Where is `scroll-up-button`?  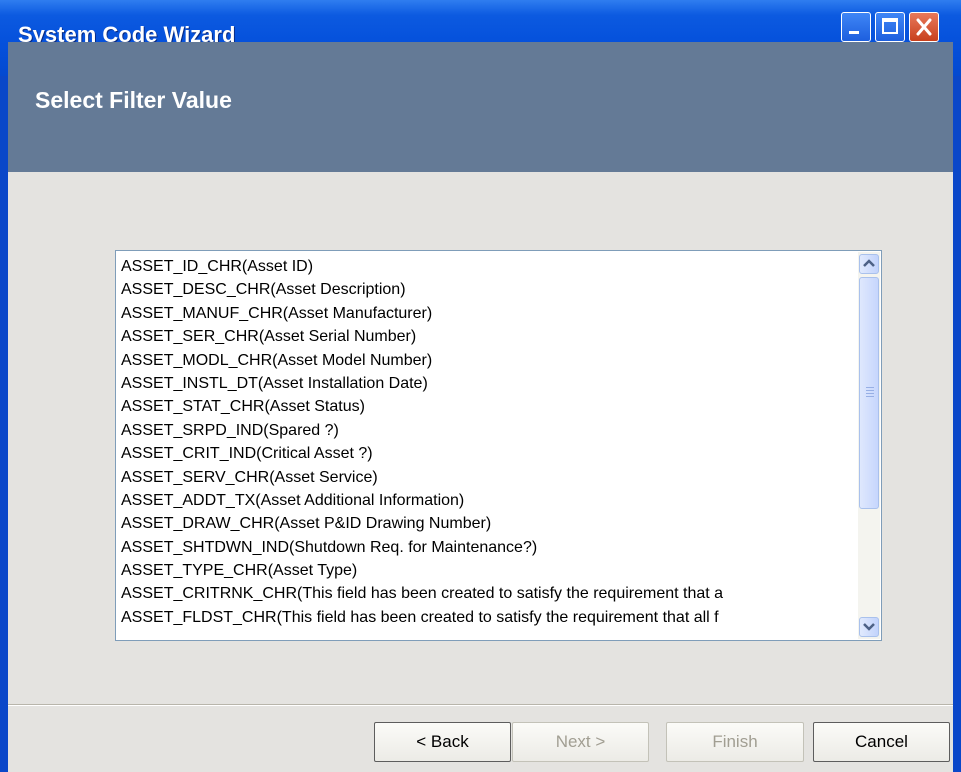
scroll-up-button is located at coordinates (869, 264).